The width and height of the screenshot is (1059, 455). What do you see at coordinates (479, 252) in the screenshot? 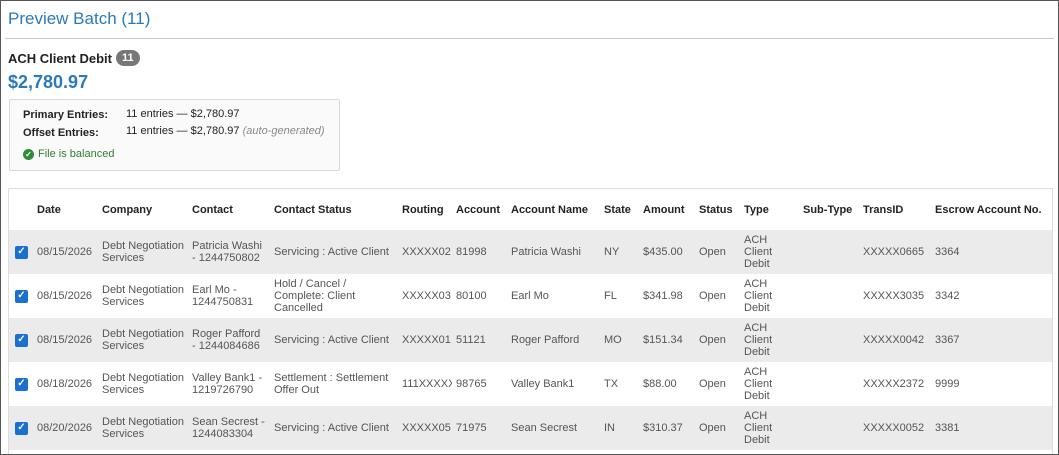
I see `cell-account: 81998` at bounding box center [479, 252].